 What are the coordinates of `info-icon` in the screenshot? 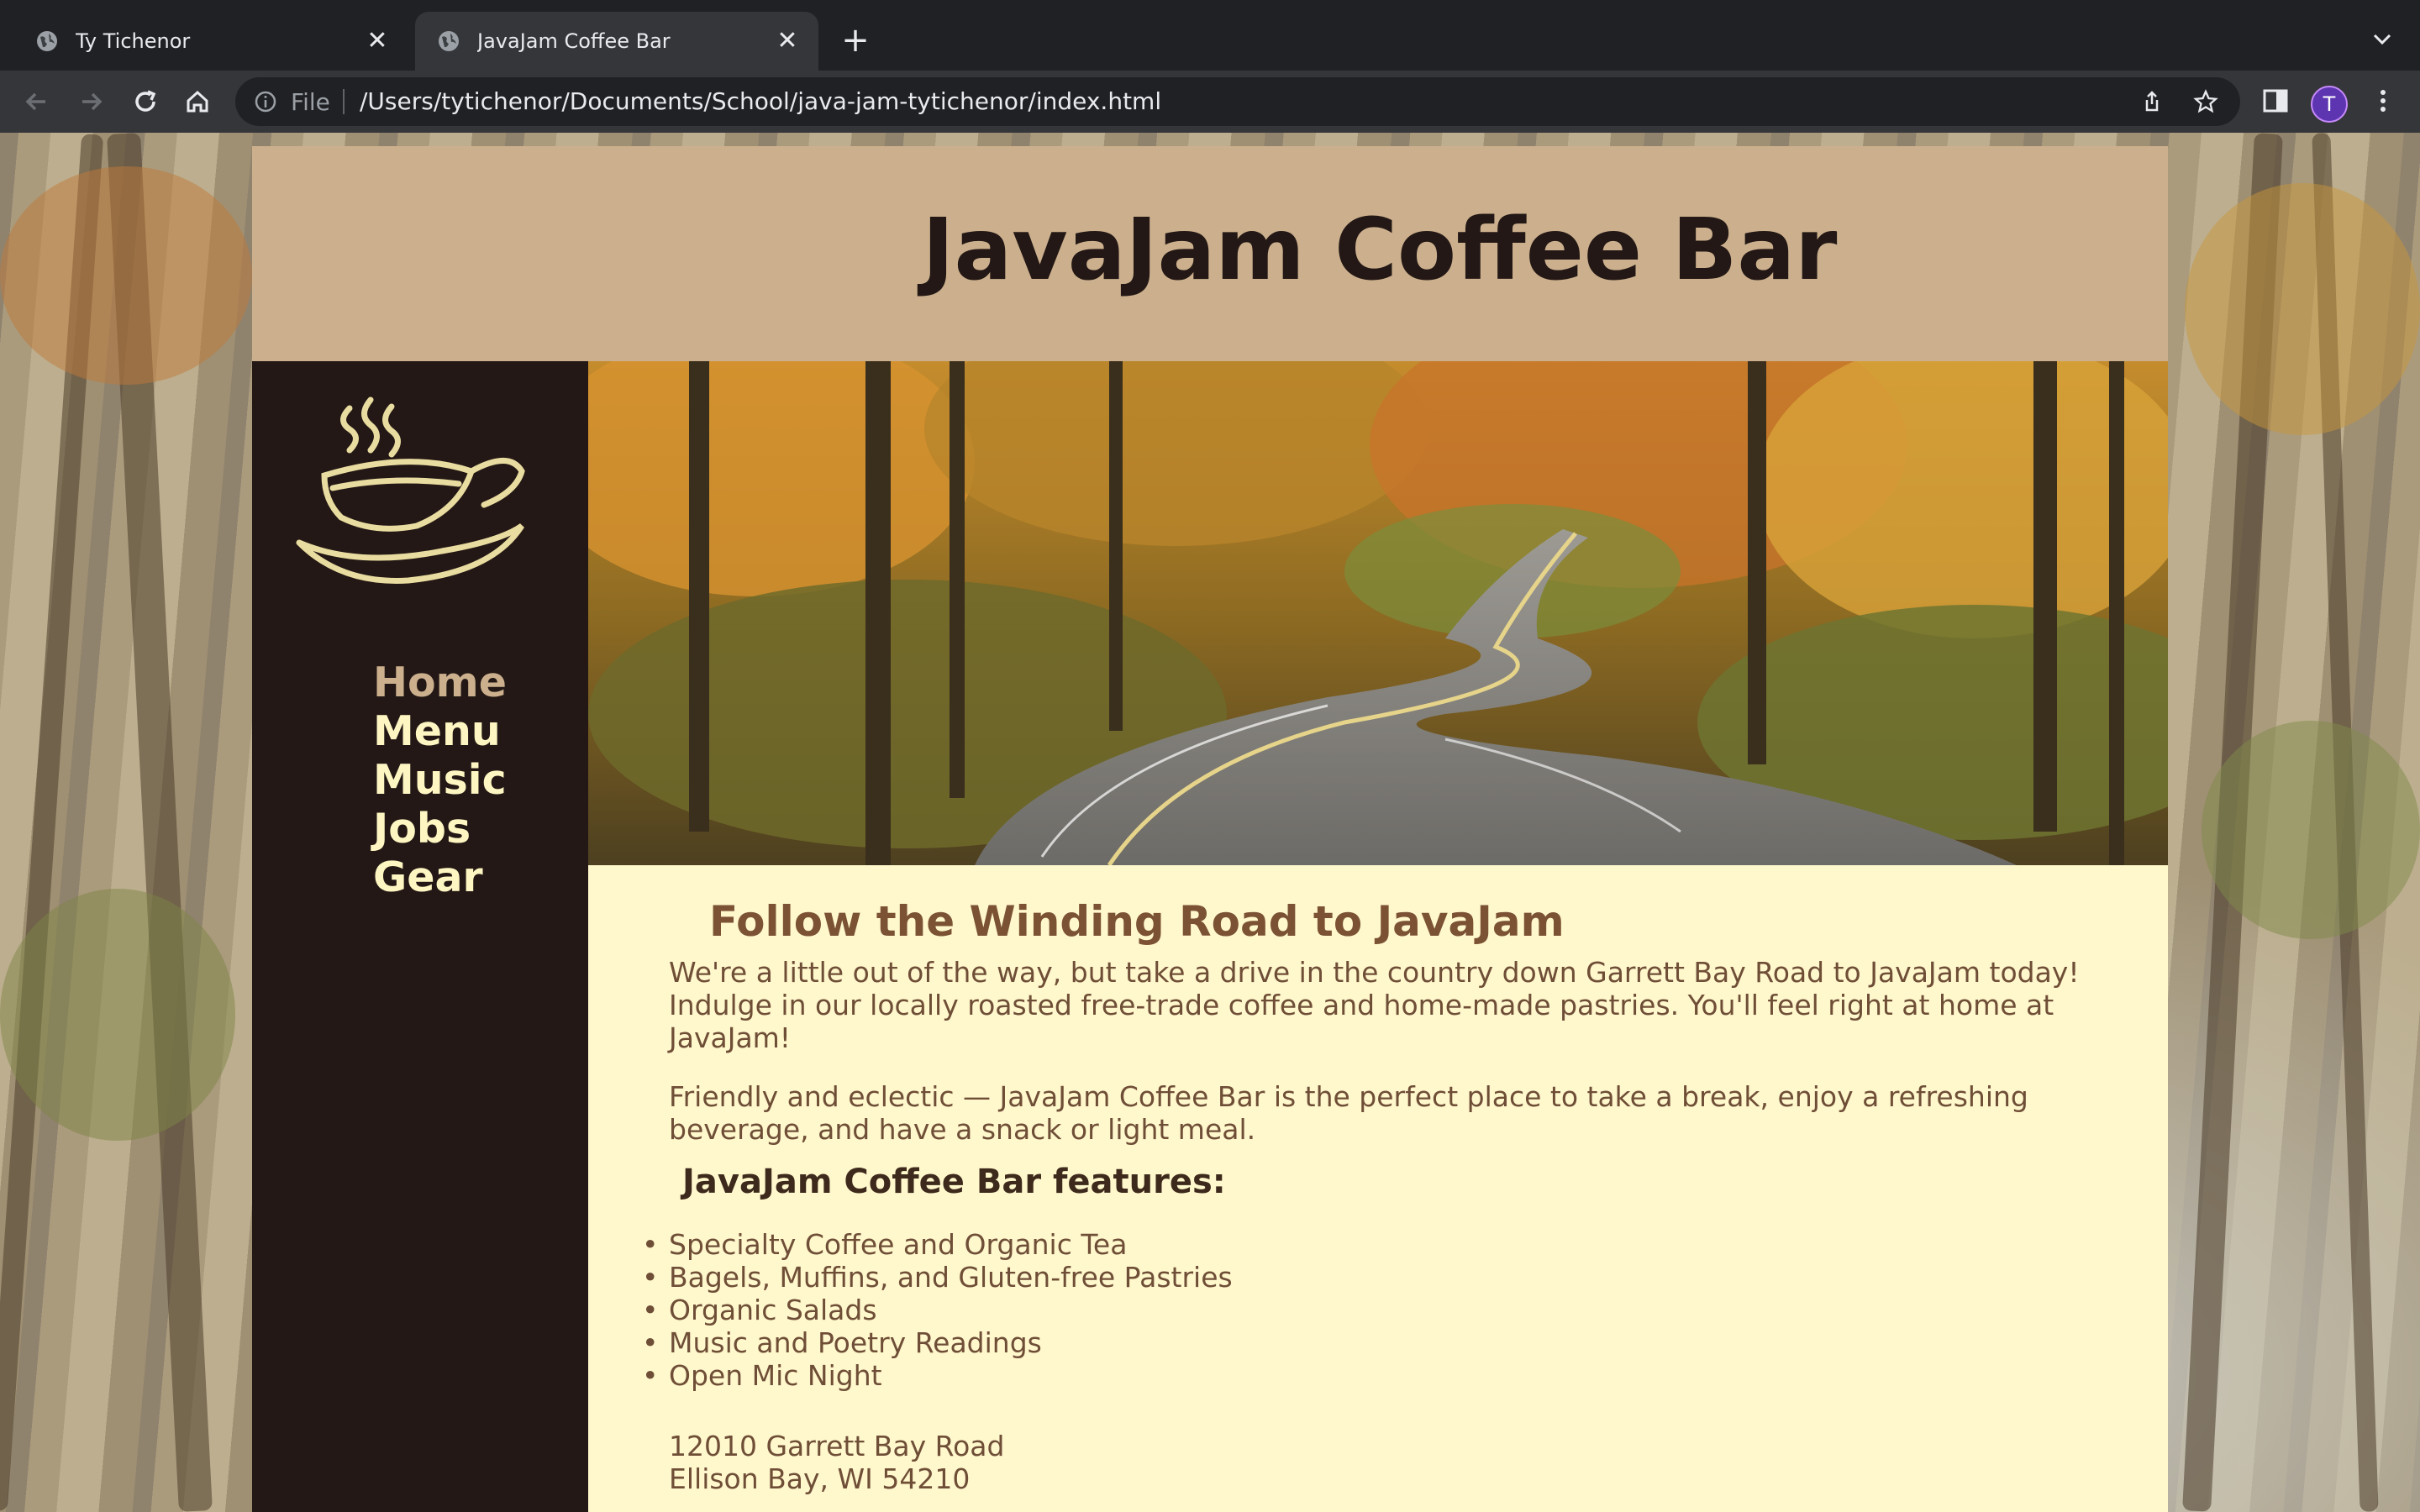 It's located at (265, 101).